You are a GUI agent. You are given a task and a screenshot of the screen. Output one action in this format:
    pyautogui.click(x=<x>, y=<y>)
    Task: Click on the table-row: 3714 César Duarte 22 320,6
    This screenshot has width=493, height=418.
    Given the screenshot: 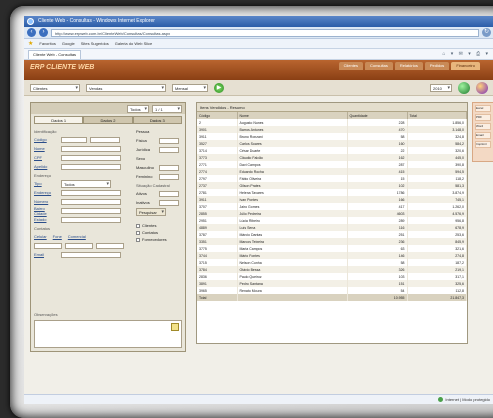 What is the action you would take?
    pyautogui.click(x=332, y=150)
    